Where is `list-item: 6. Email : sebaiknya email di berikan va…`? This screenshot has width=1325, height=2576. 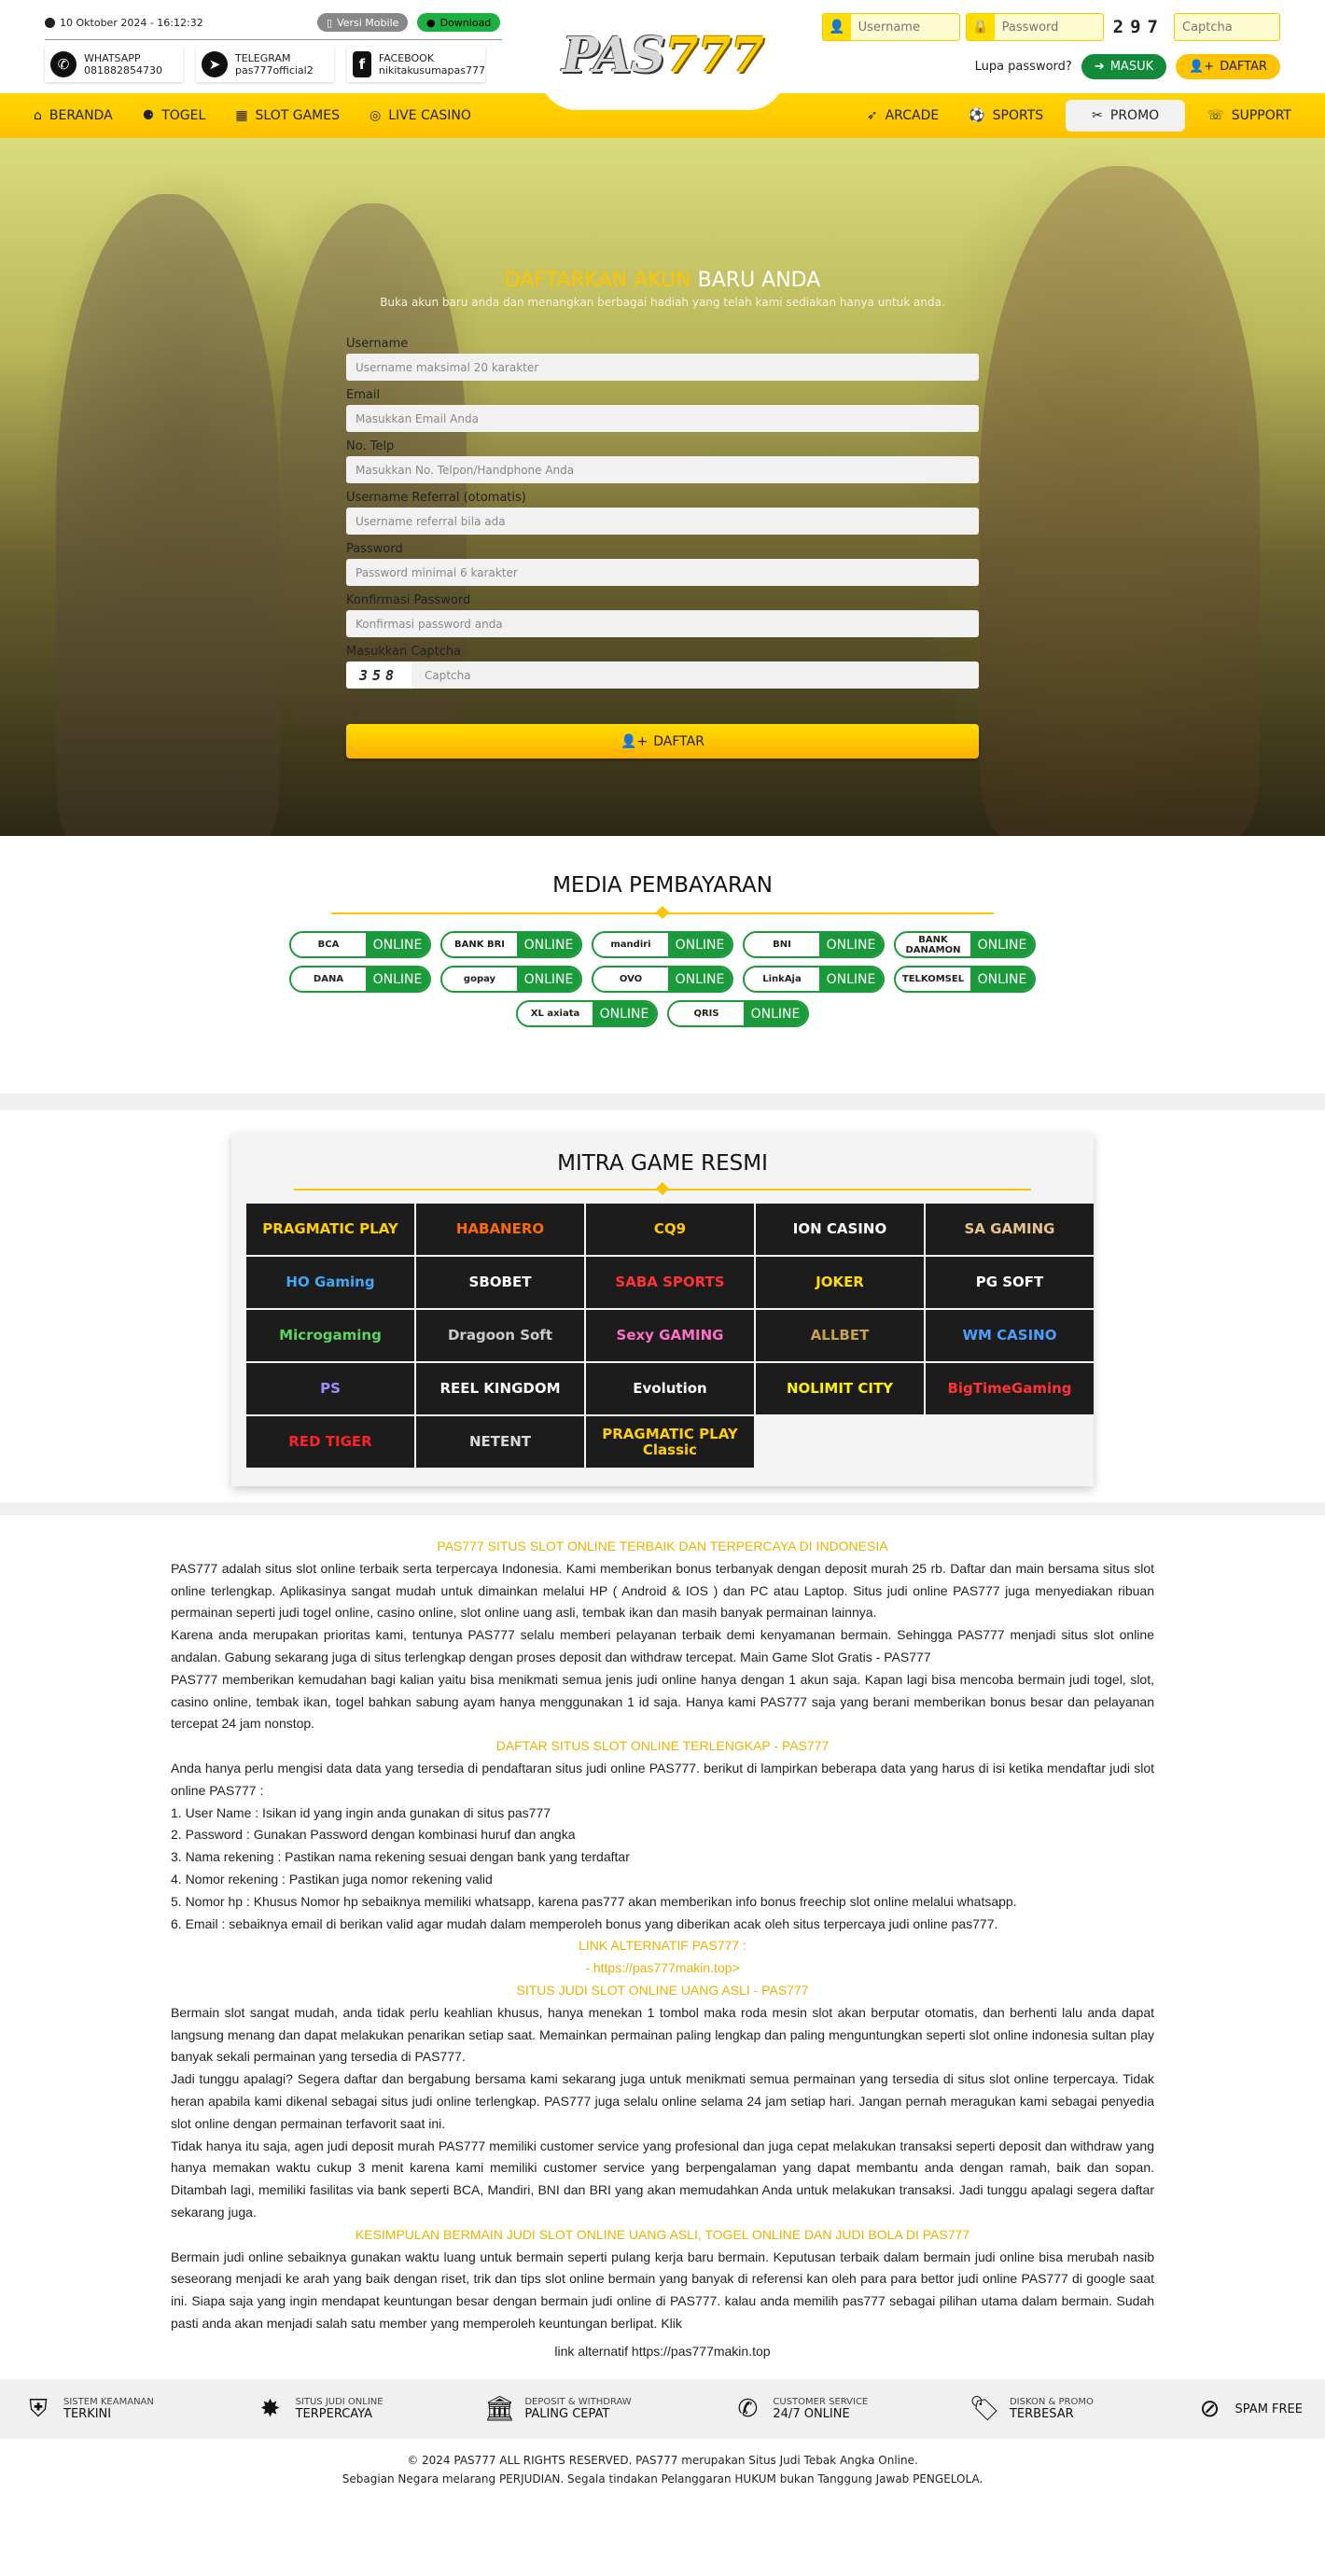 list-item: 6. Email : sebaiknya email di berikan va… is located at coordinates (584, 1923).